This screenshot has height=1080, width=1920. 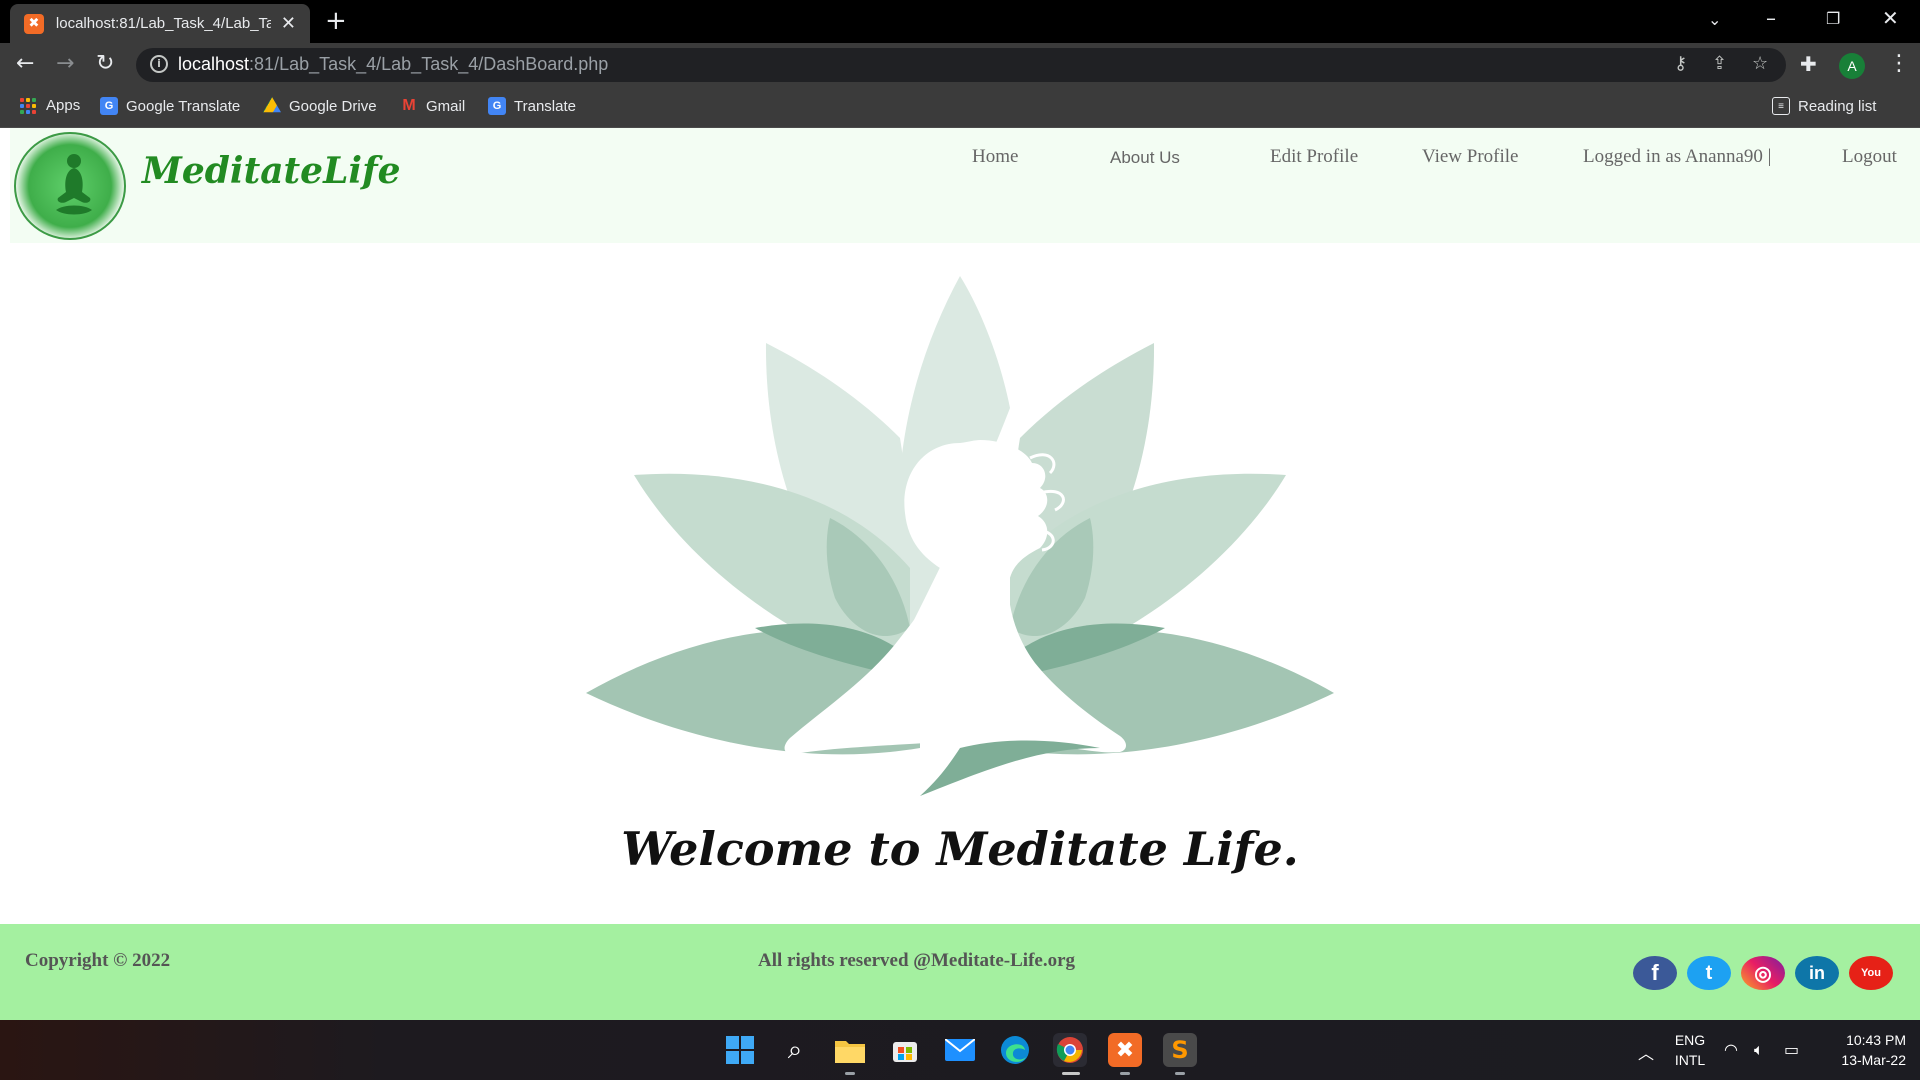 I want to click on profile-avatar: A, so click(x=1852, y=66).